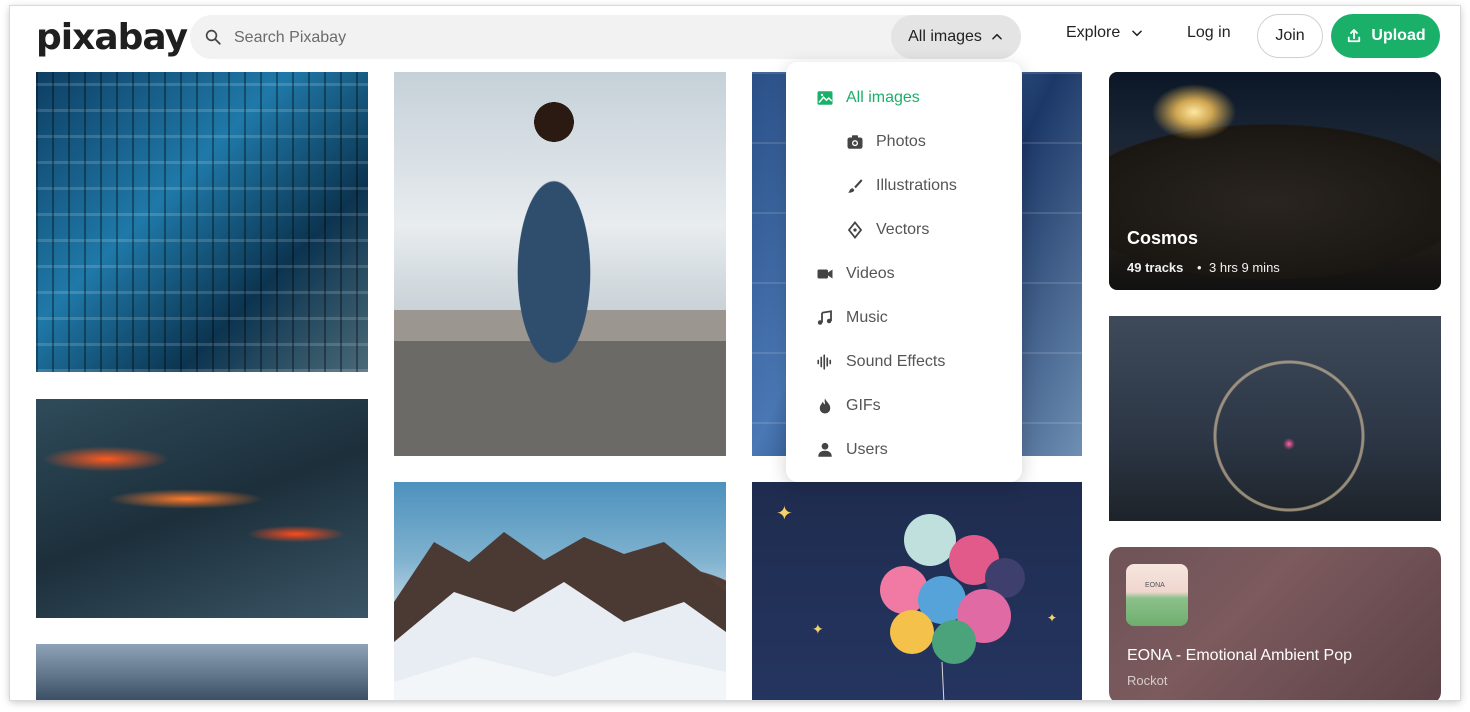  What do you see at coordinates (825, 318) in the screenshot?
I see `music-icon` at bounding box center [825, 318].